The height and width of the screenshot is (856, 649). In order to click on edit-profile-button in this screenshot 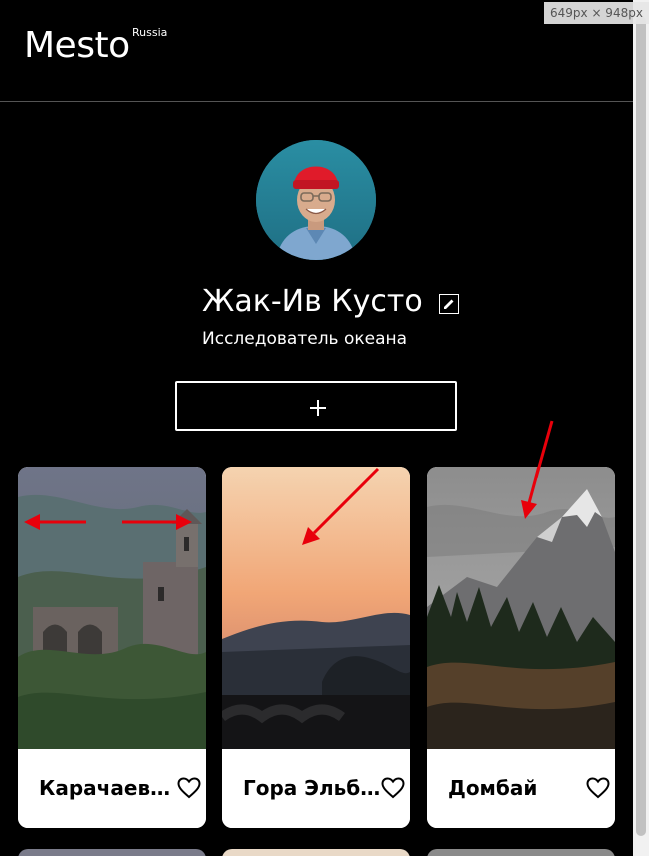, I will do `click(449, 304)`.